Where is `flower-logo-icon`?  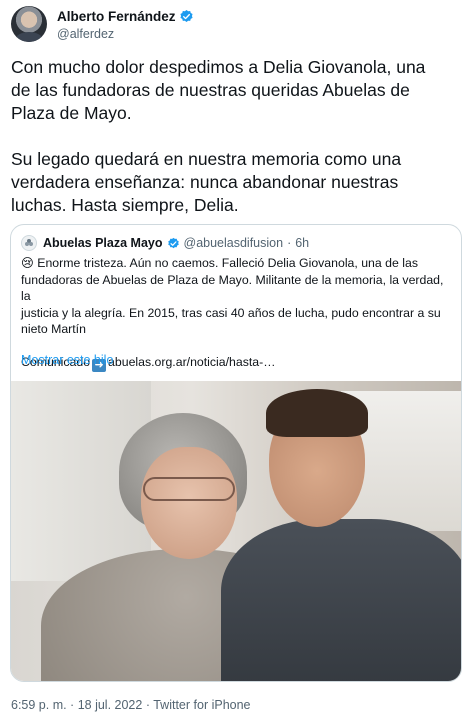 flower-logo-icon is located at coordinates (29, 242).